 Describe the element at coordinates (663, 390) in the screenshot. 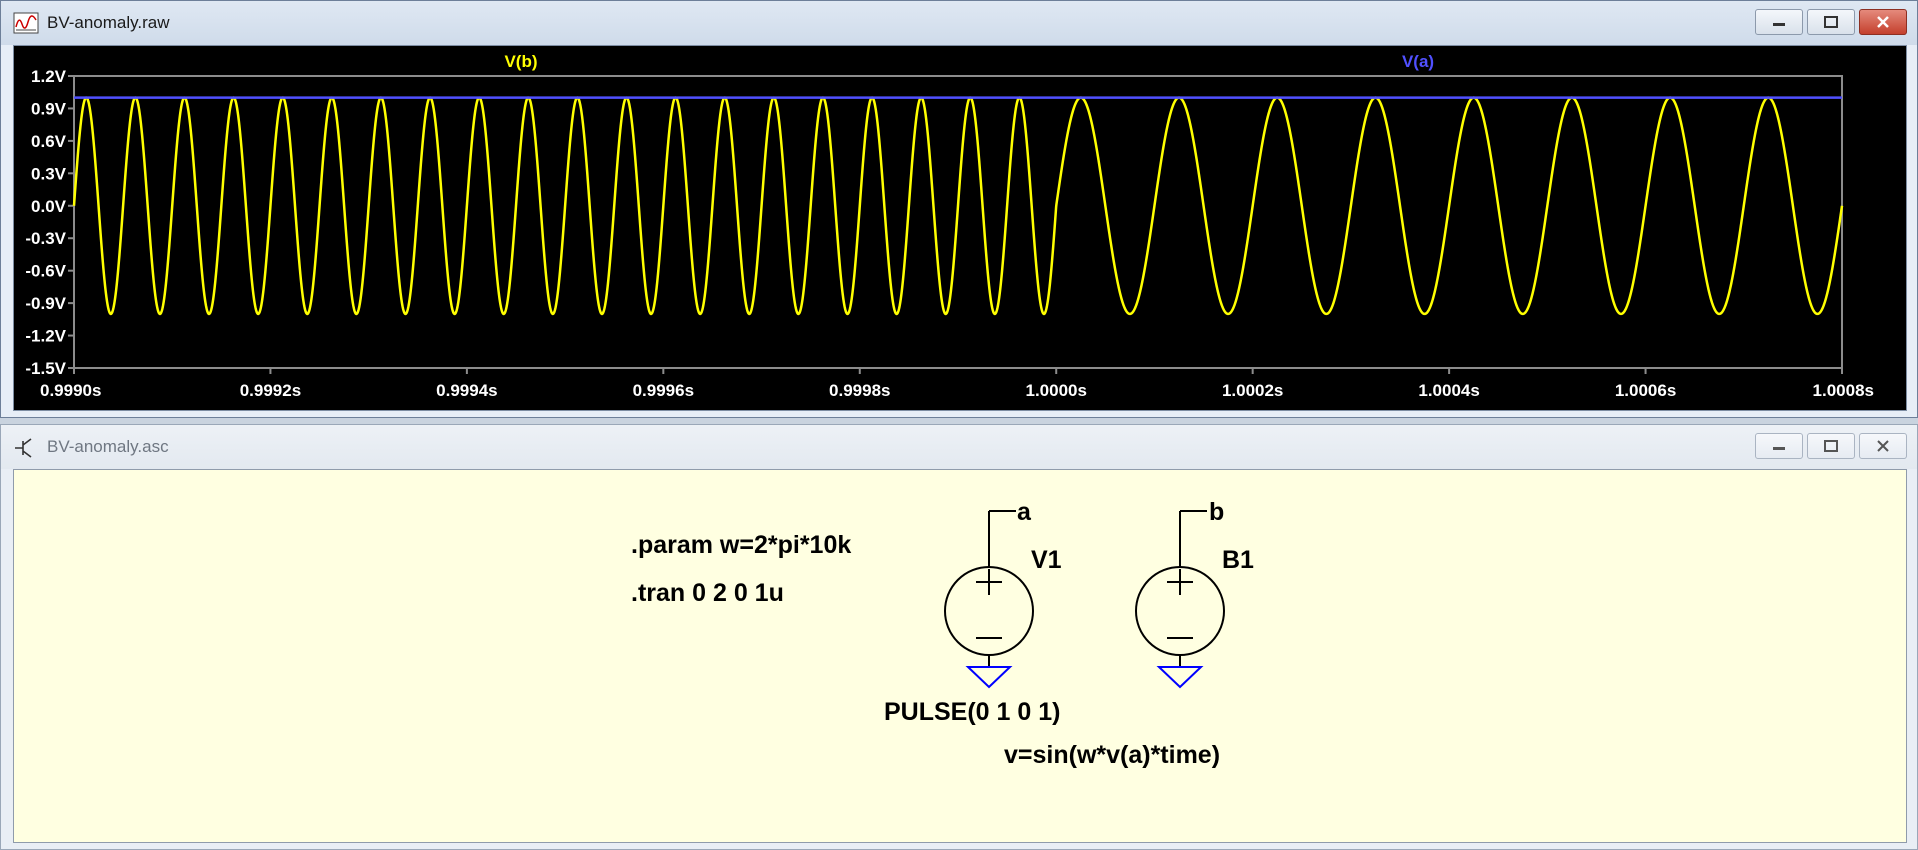

I see `x-tick-label: 0.9996s` at that location.